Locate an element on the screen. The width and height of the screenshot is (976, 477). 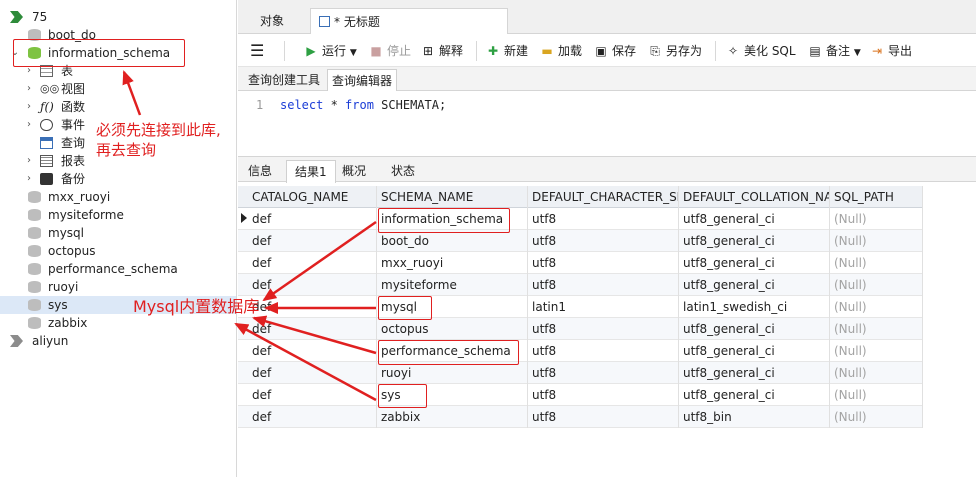
table-cell: octopus is located at coordinates (452, 329).